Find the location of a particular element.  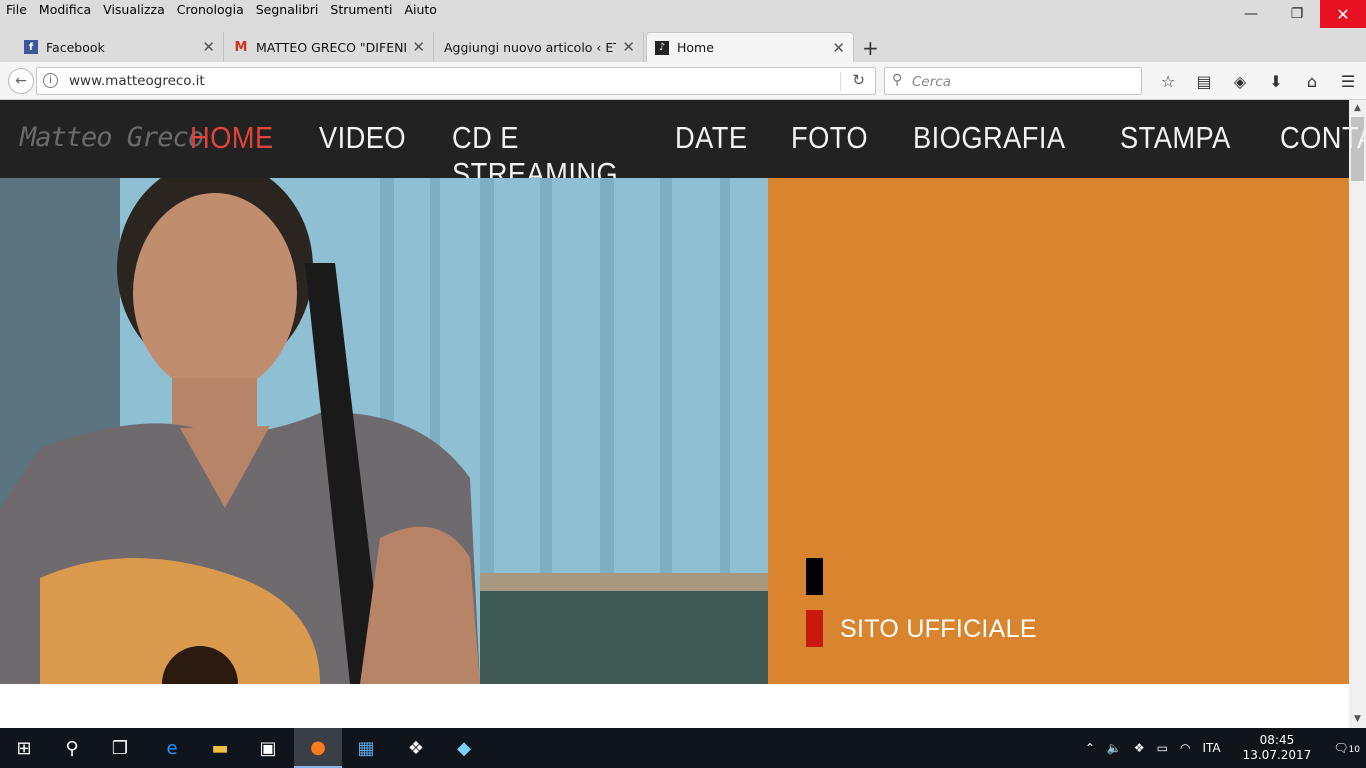

clock-date: 13.07.2017 is located at coordinates (1277, 755).